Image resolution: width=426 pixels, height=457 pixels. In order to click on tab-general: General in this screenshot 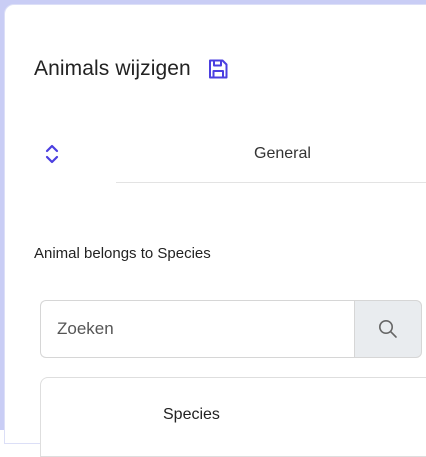, I will do `click(282, 154)`.